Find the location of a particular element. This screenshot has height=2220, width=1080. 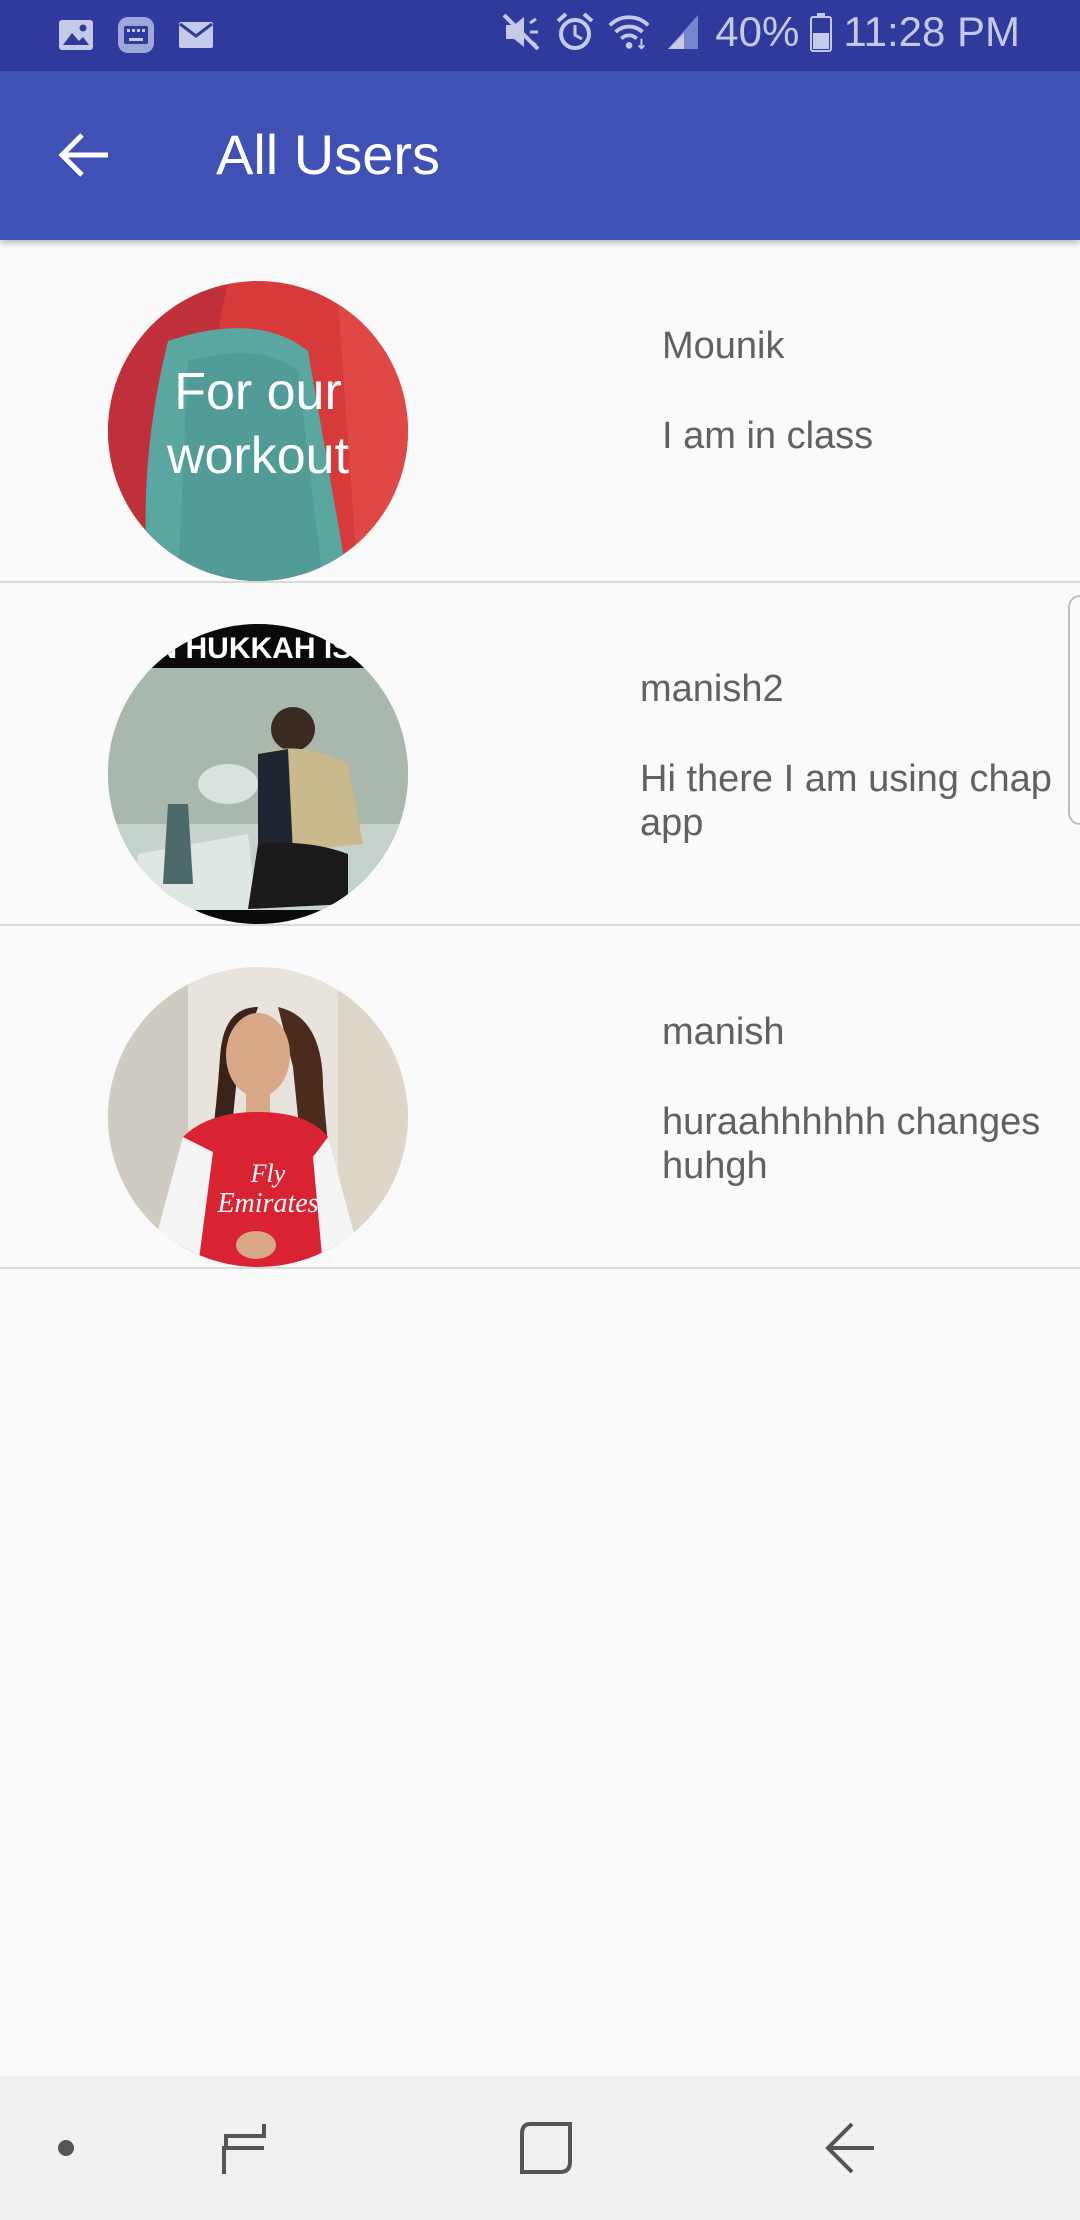

dot-icon is located at coordinates (66, 2148).